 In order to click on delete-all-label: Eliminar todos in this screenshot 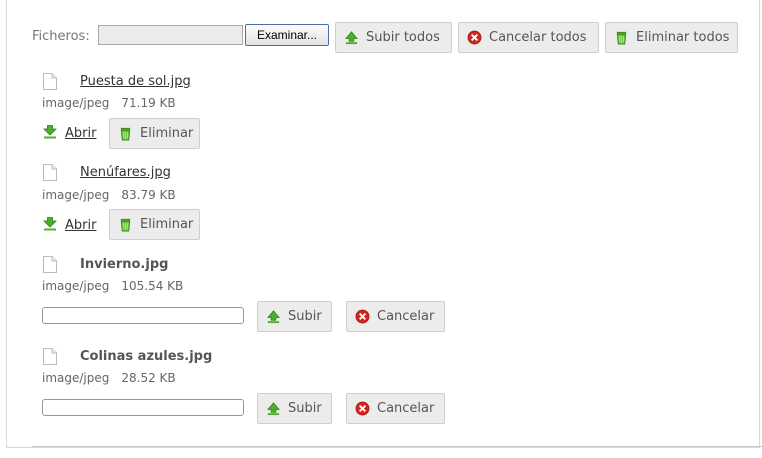, I will do `click(683, 37)`.